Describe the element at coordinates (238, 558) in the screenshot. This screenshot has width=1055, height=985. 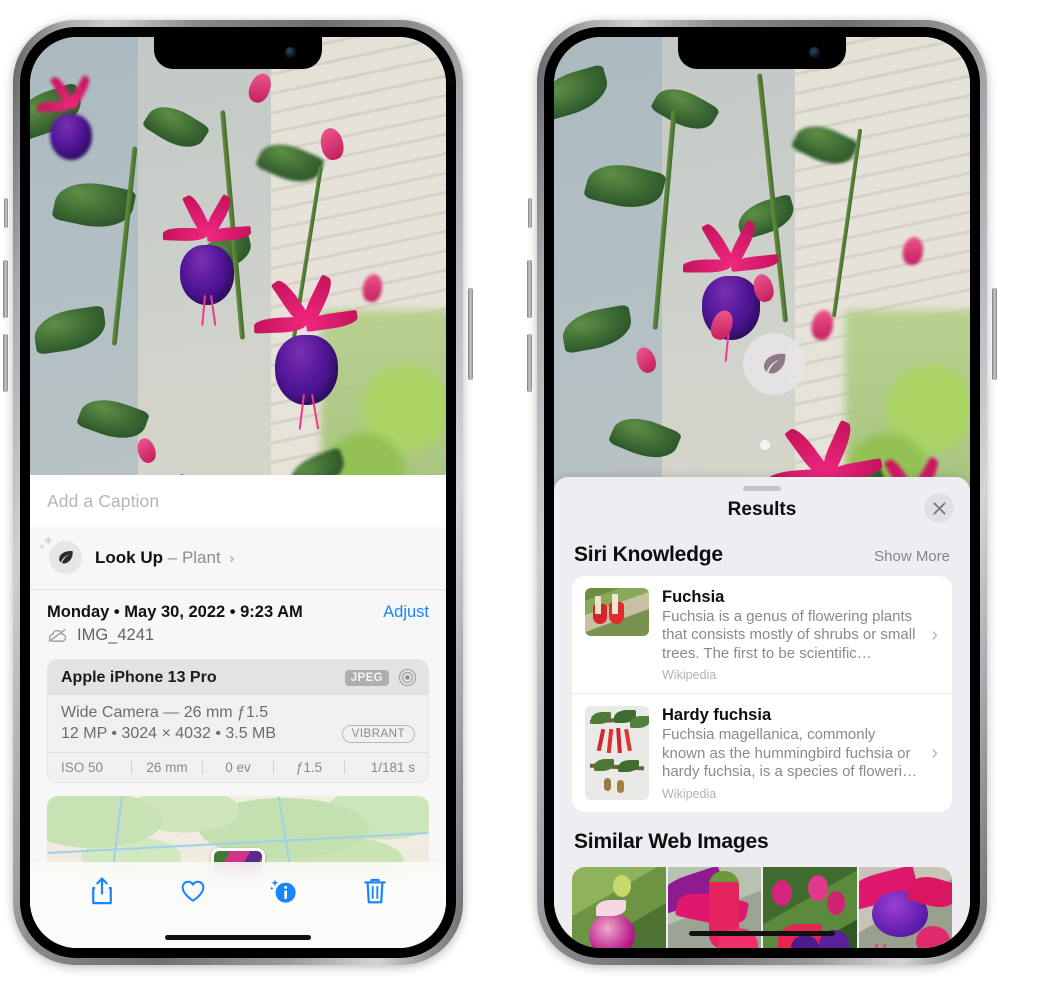
I see `look-up-row: ✦ ✦ Look Up – Plant ›` at that location.